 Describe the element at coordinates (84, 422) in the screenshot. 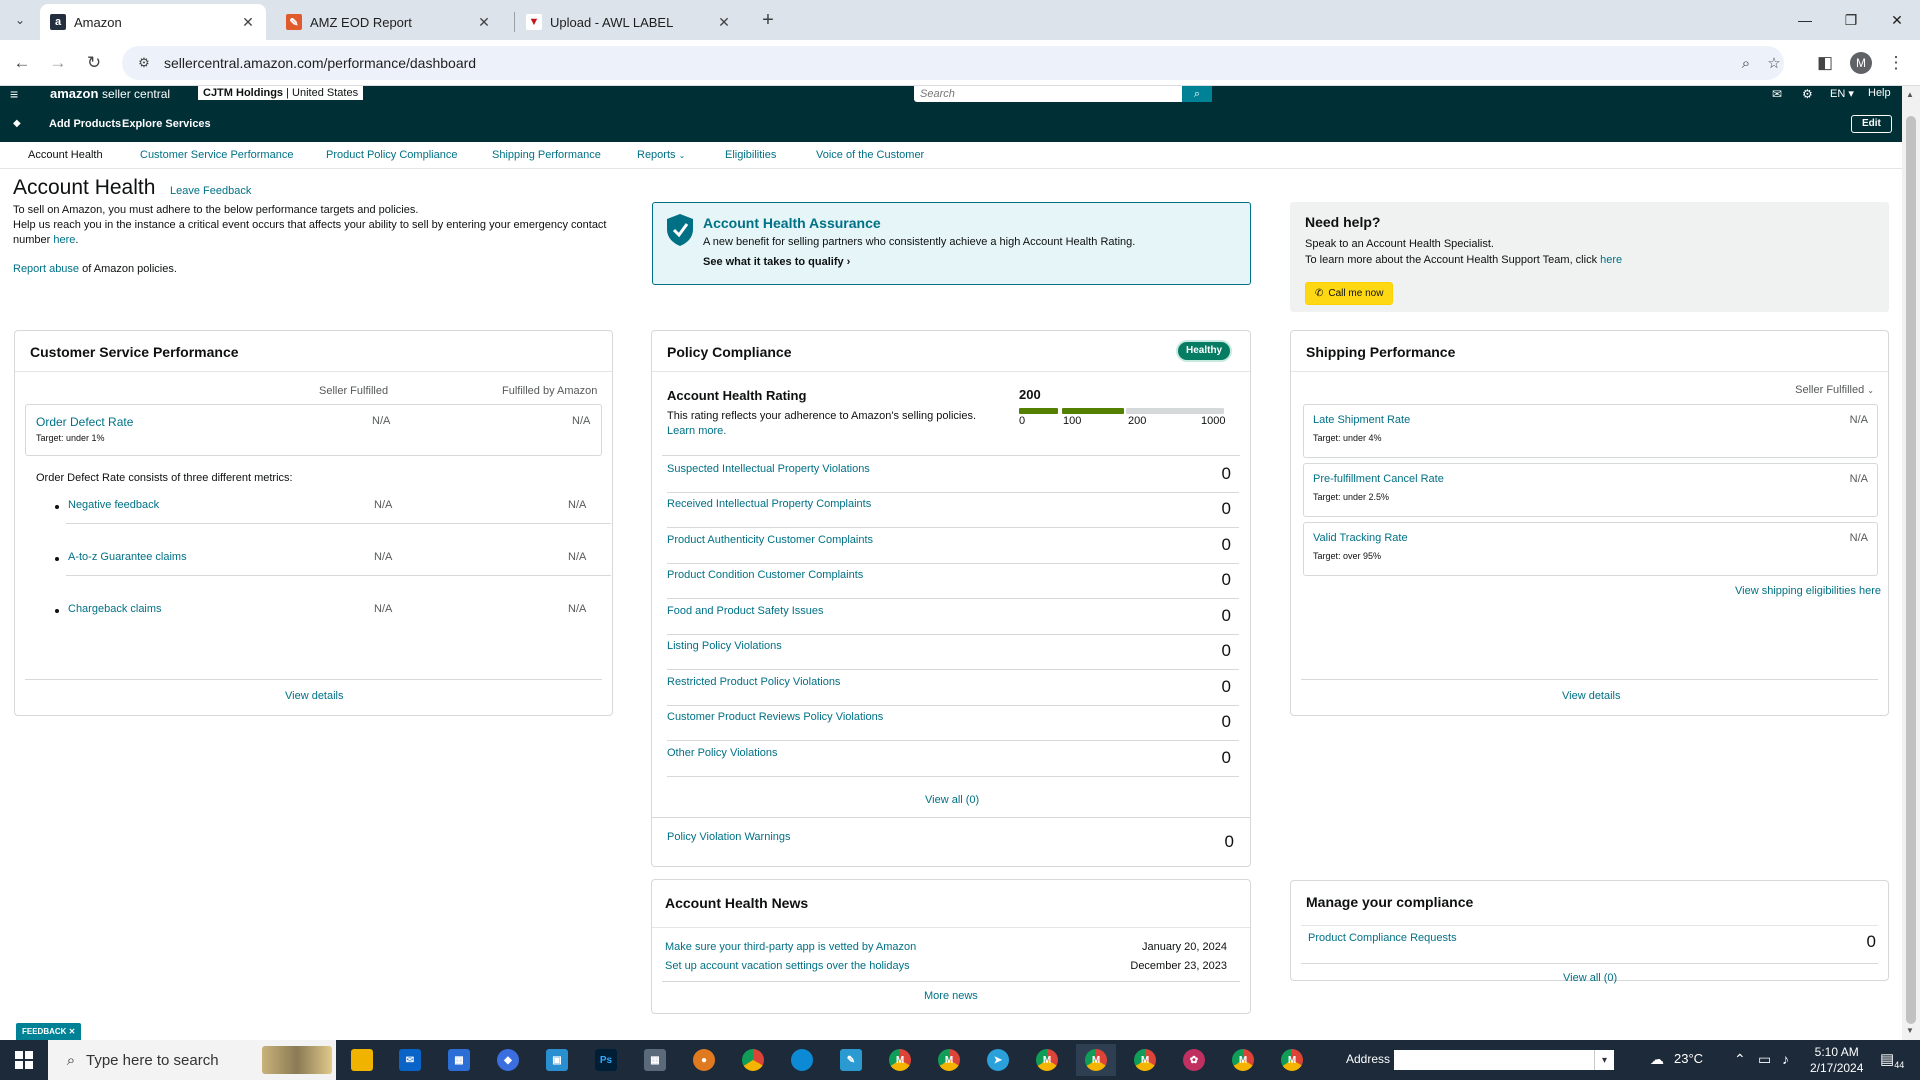

I see `order-defect-rate-link: Order Defect Rate` at that location.